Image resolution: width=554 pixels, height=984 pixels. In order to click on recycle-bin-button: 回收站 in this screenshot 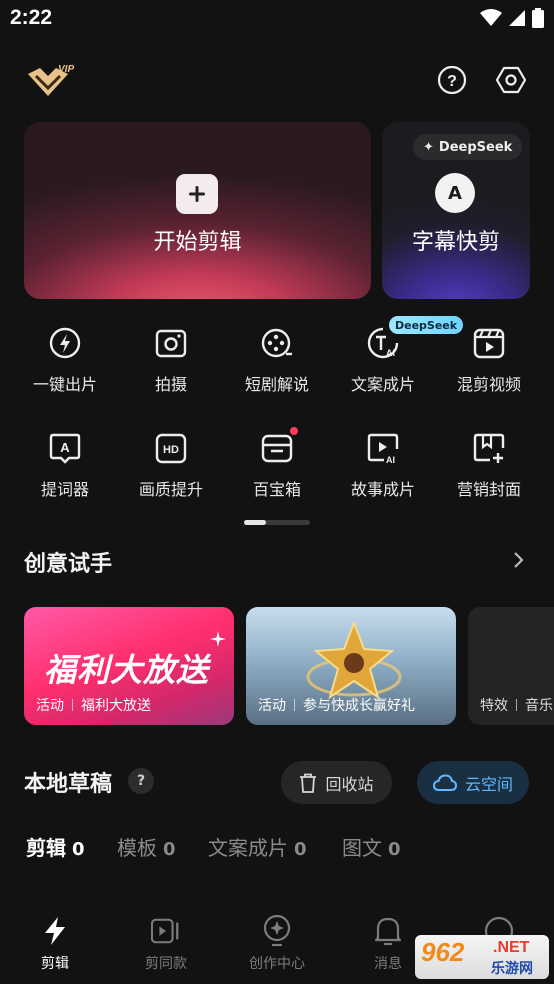, I will do `click(336, 782)`.